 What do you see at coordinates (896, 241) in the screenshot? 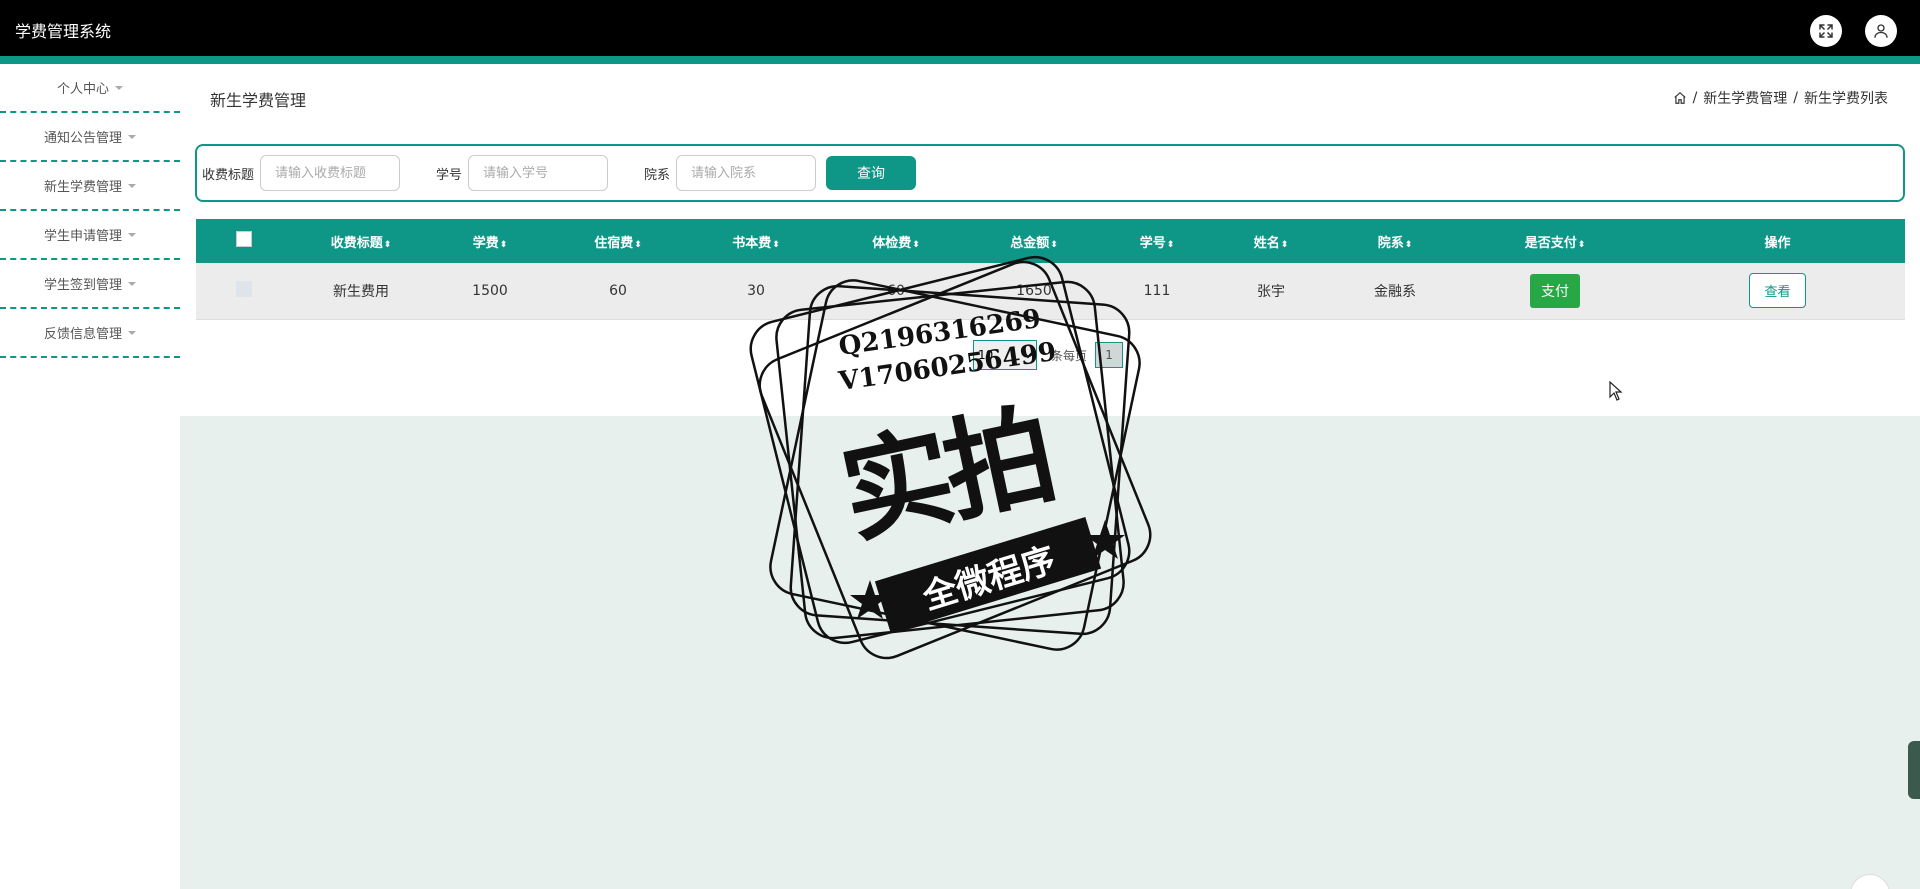
I see `header-exam-fee: 体检费⬍` at bounding box center [896, 241].